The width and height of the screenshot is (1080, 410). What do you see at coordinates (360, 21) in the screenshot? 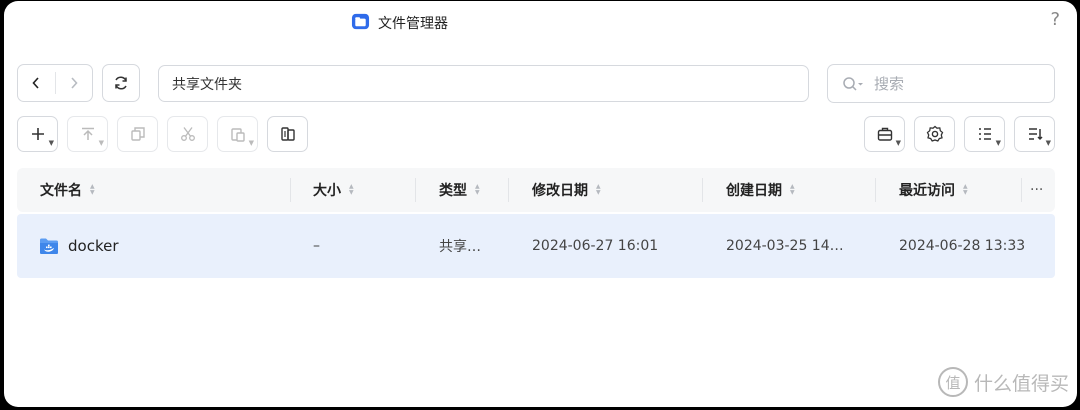
I see `folder-app-icon` at bounding box center [360, 21].